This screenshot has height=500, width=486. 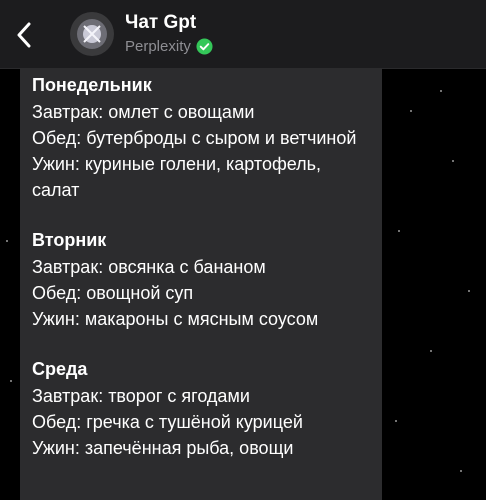 I want to click on chat-header: Чат Gpt Perplexity, so click(x=243, y=34).